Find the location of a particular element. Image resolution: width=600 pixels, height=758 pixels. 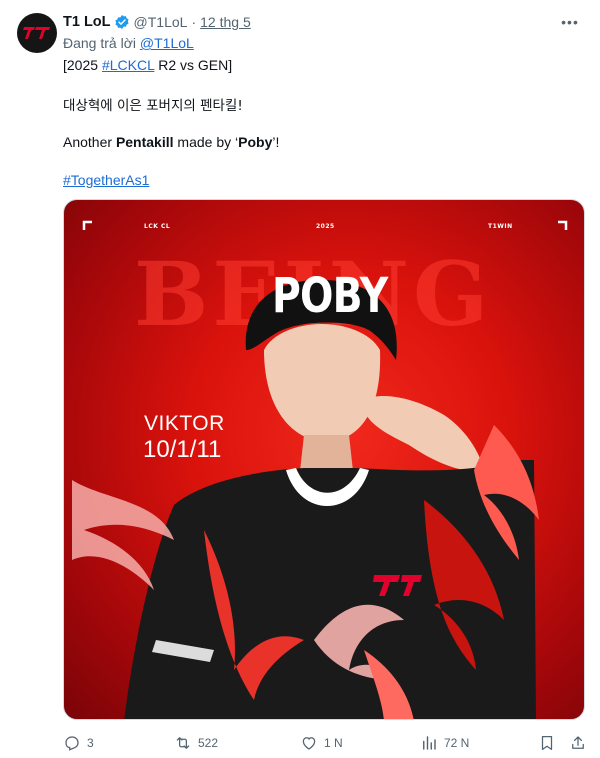

reply-handle-link: @T1LoL is located at coordinates (167, 43).